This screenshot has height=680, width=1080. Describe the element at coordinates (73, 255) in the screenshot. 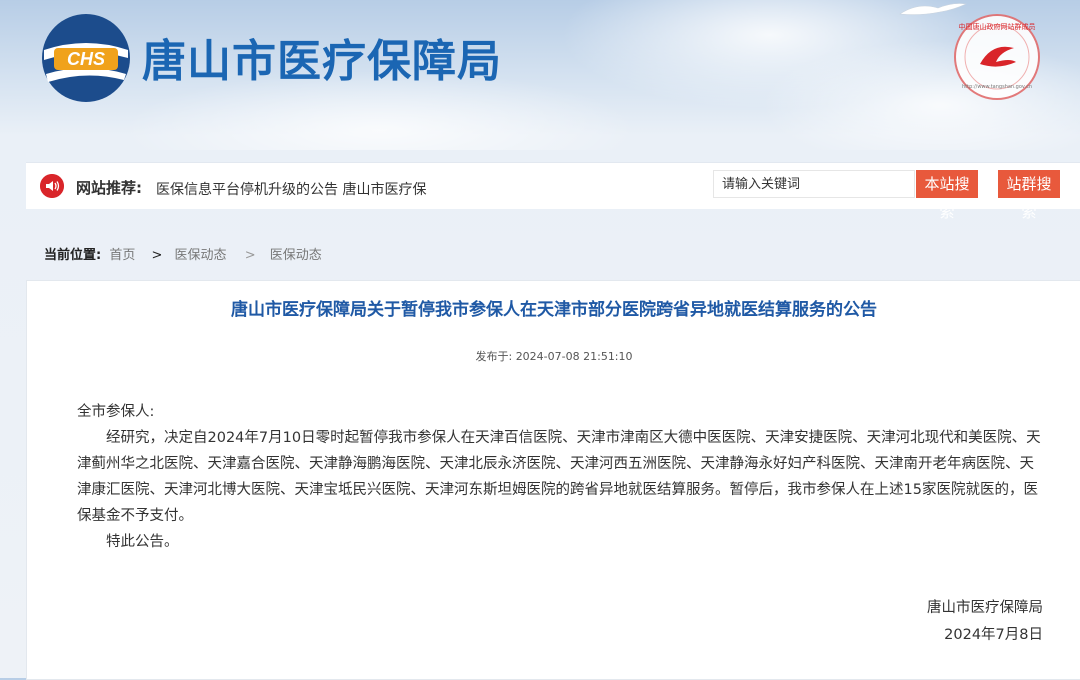

I see `breadcrumb-label: 当前位置:` at that location.